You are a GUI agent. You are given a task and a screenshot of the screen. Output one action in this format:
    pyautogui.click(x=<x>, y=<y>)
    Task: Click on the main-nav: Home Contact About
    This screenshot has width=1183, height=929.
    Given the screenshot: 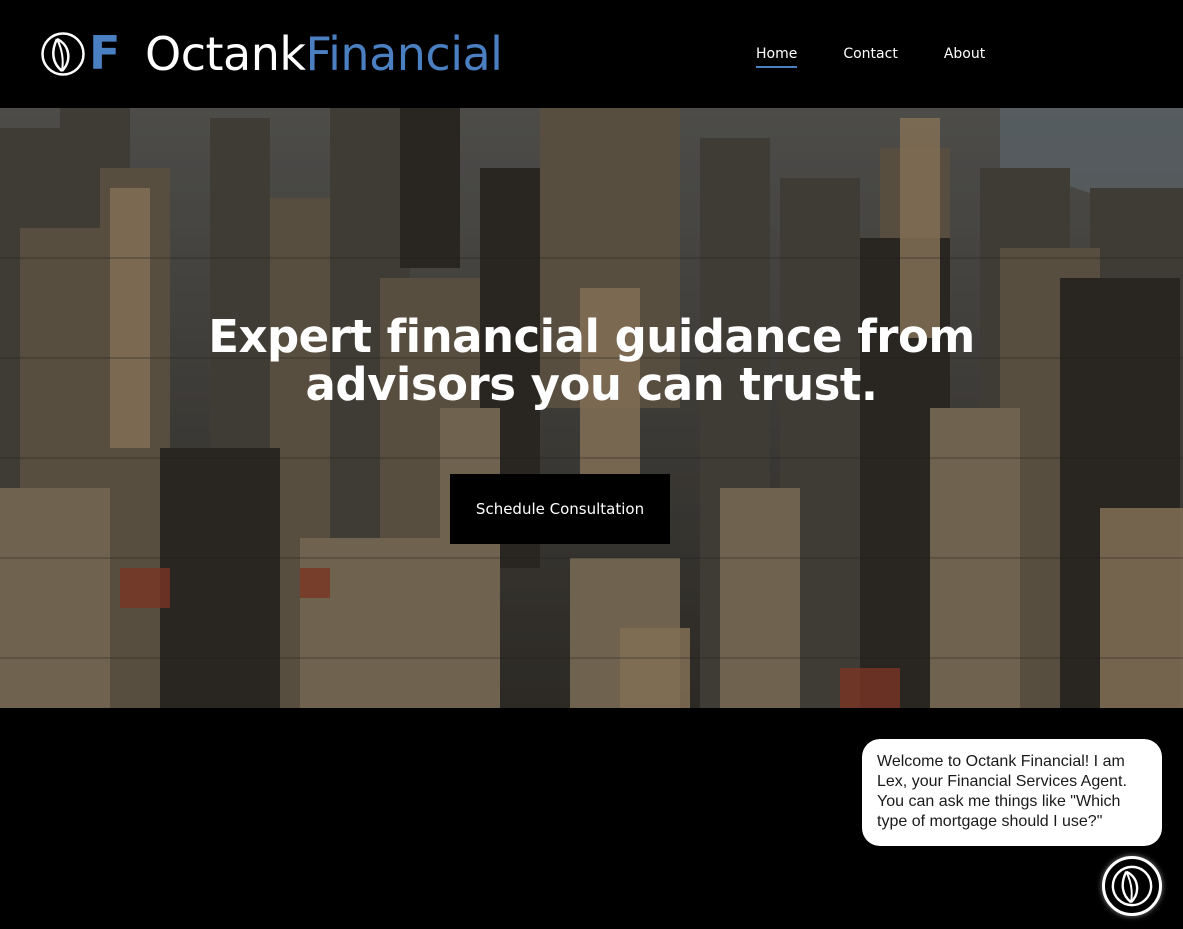 What is the action you would take?
    pyautogui.click(x=870, y=56)
    